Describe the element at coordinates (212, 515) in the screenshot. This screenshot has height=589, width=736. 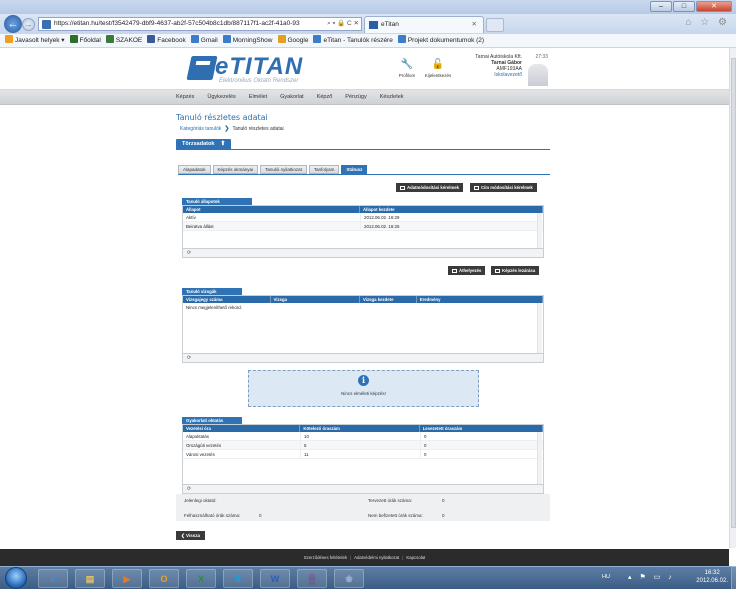
I see `usable-hours-label: Felhasználható órák száma:` at that location.